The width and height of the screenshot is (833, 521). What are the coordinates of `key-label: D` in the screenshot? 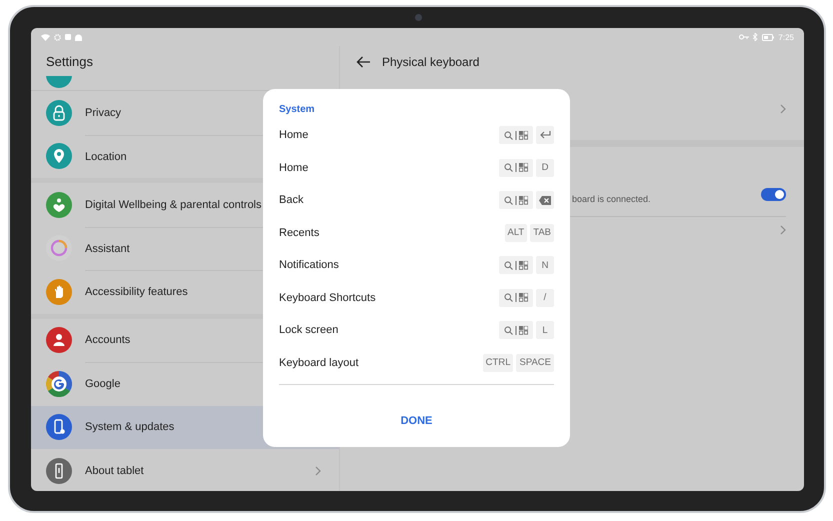 It's located at (545, 167).